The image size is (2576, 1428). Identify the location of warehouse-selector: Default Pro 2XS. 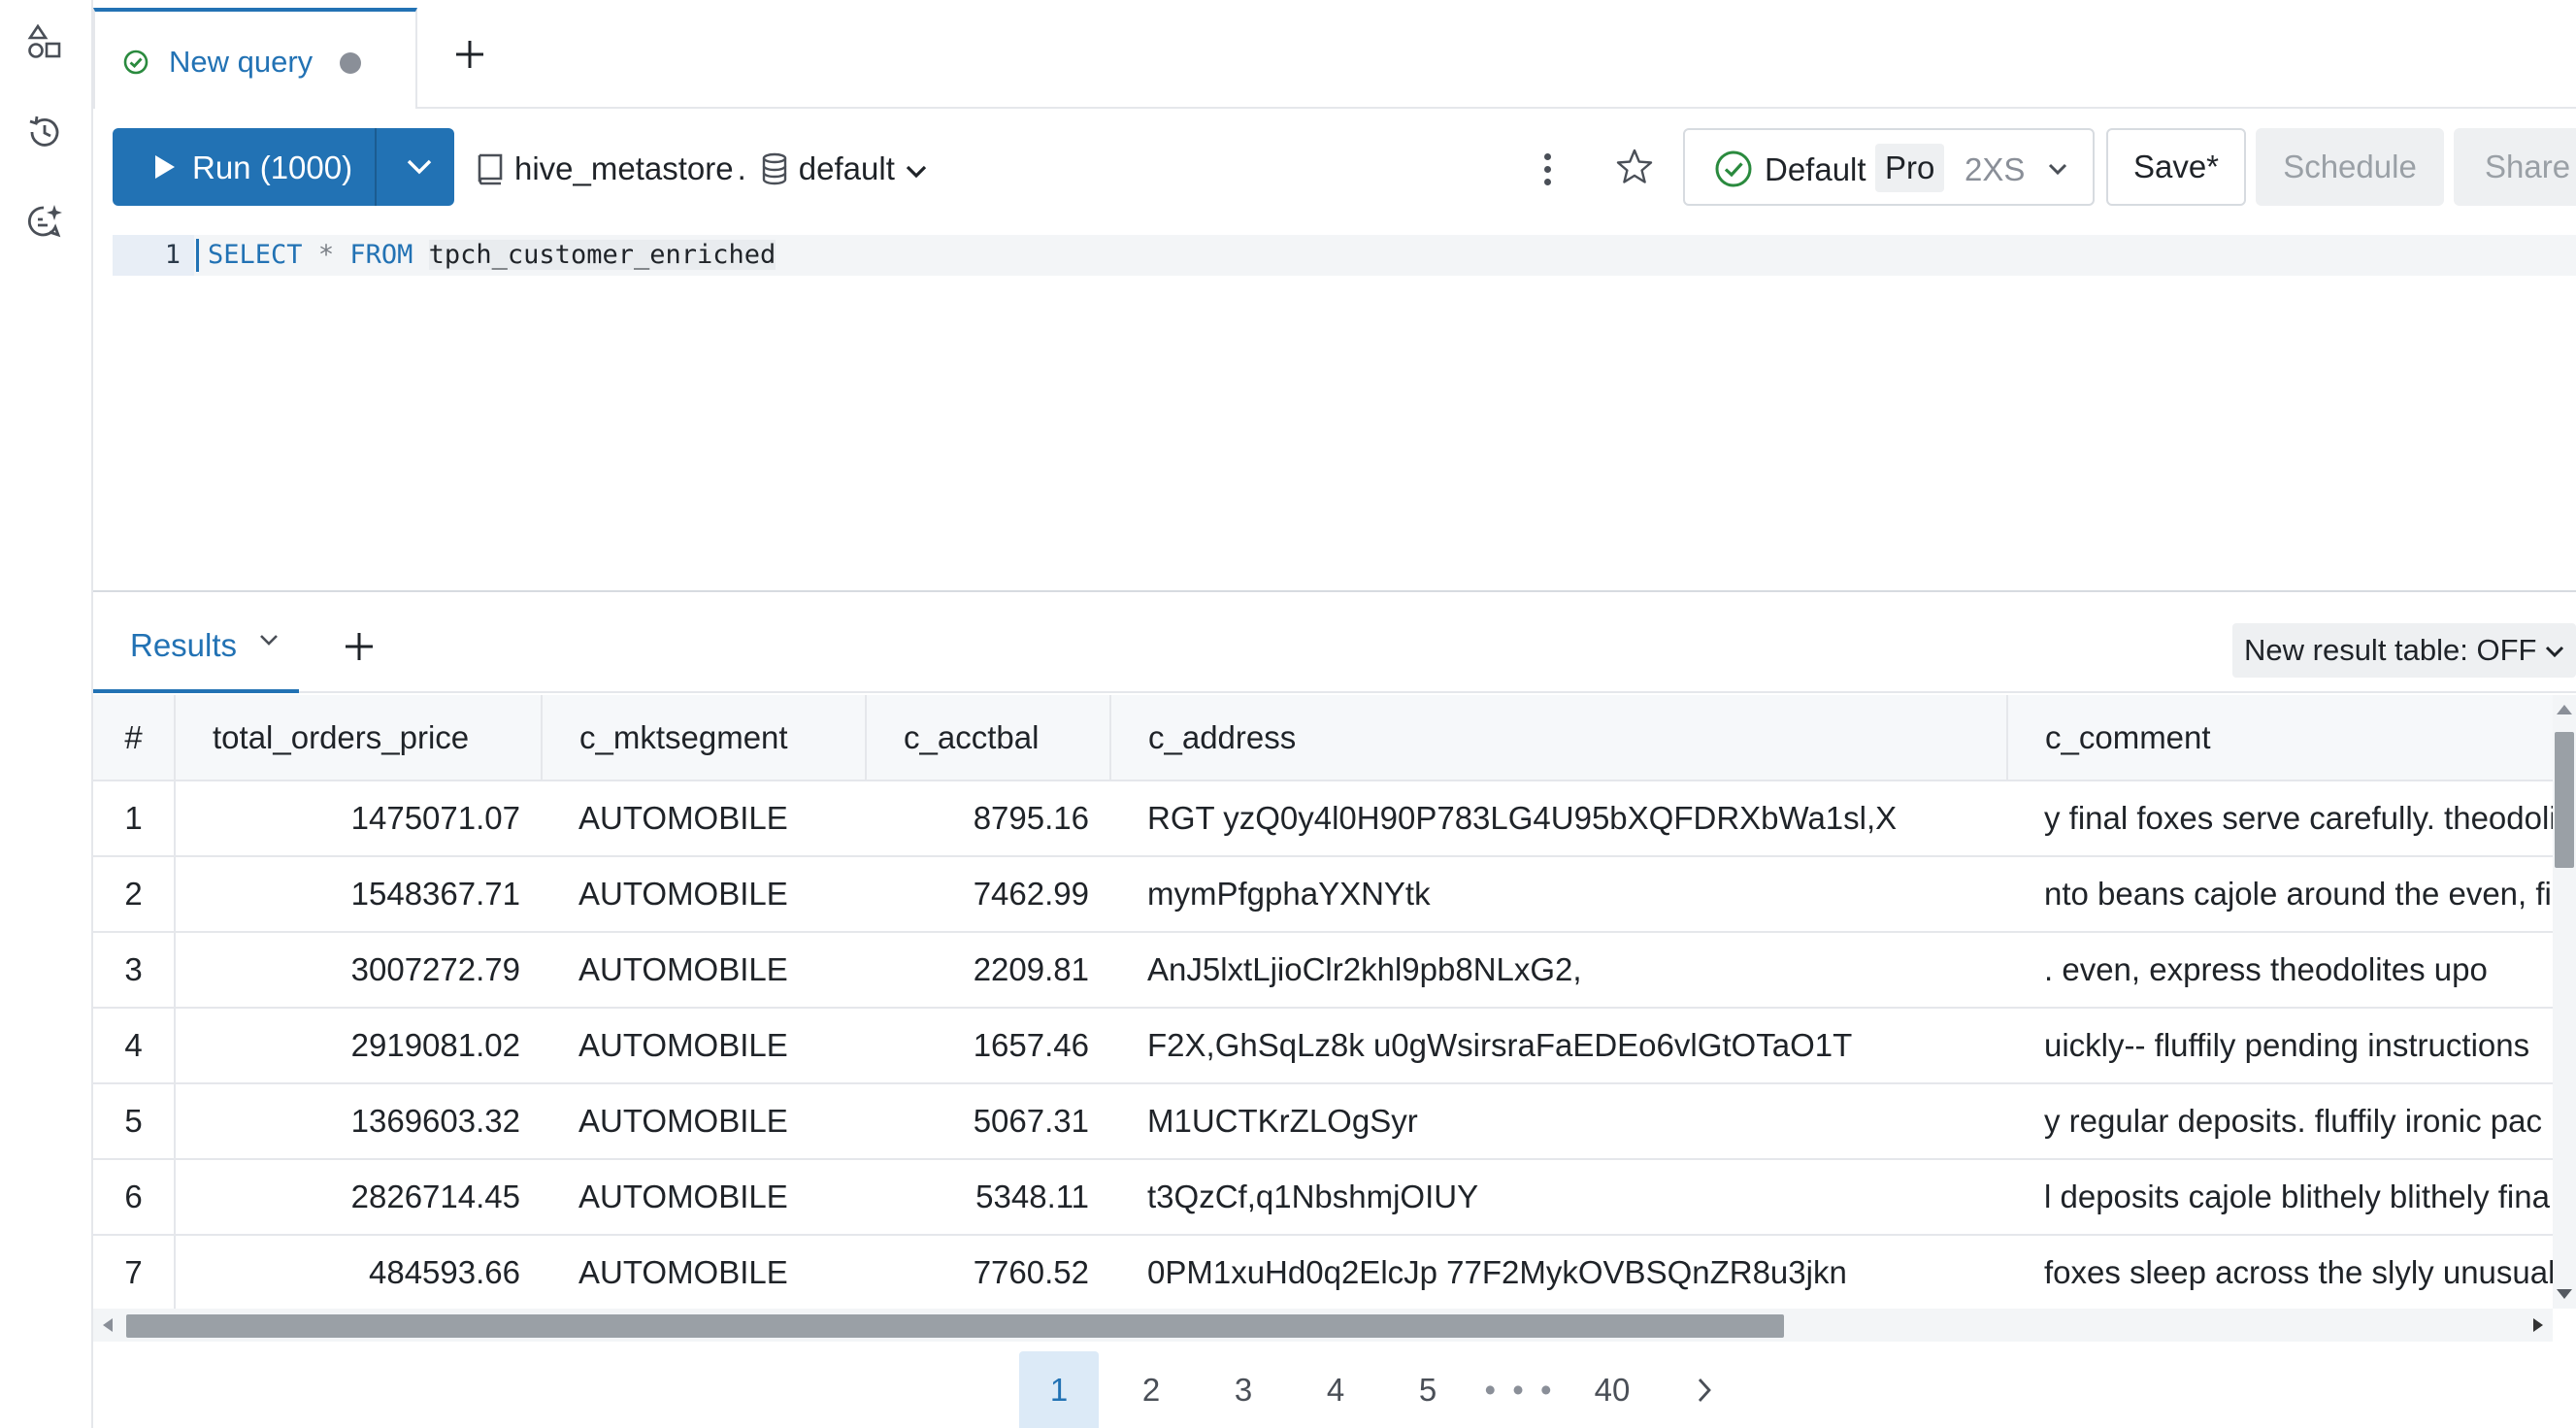
(1889, 167).